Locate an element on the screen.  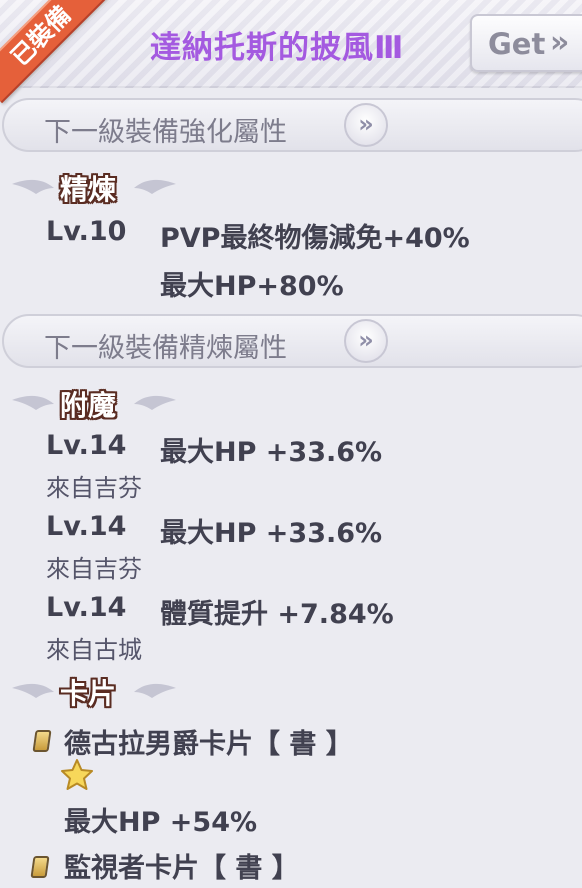
star-icon is located at coordinates (77, 774).